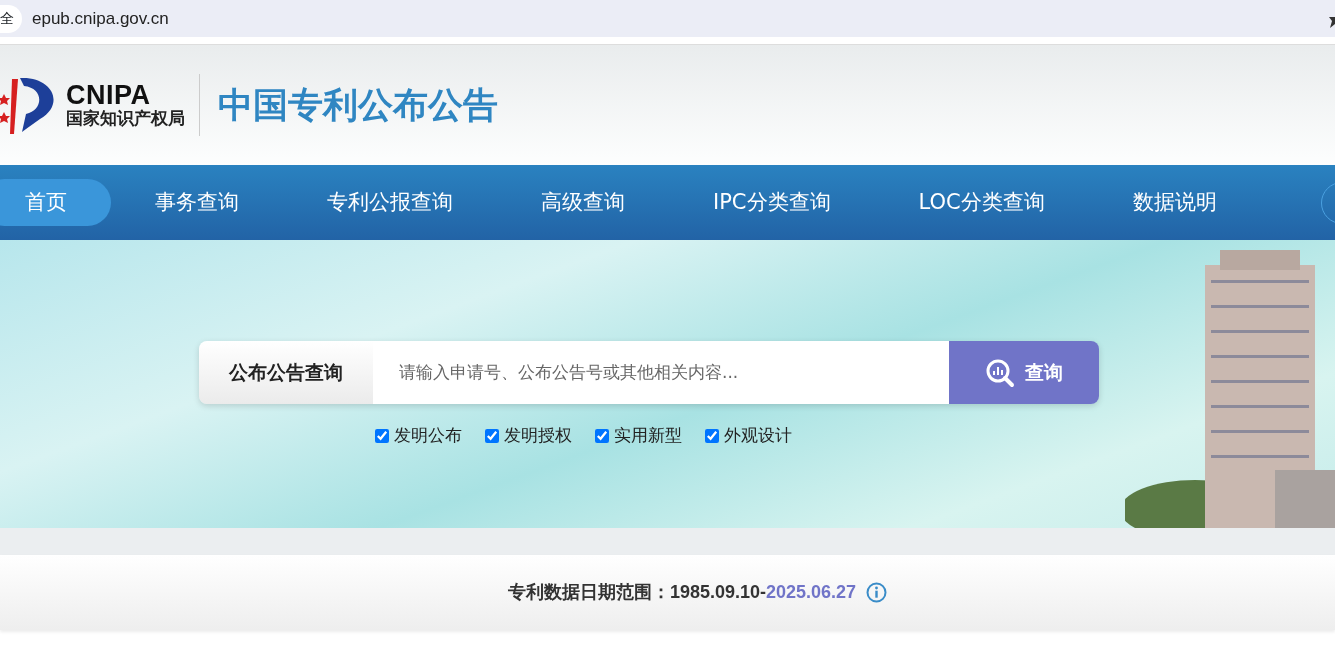 The height and width of the screenshot is (646, 1335). I want to click on nav-tab: 专利公报查询, so click(390, 202).